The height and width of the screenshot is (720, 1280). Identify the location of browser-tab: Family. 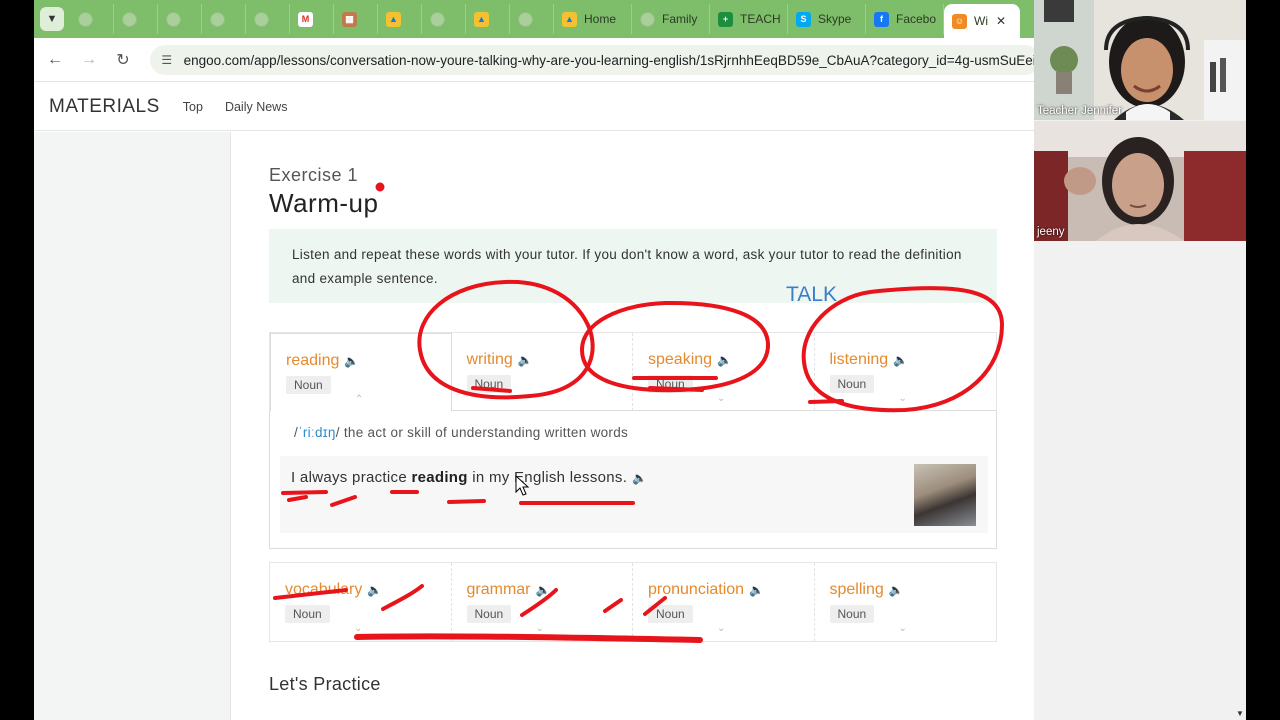
(671, 19).